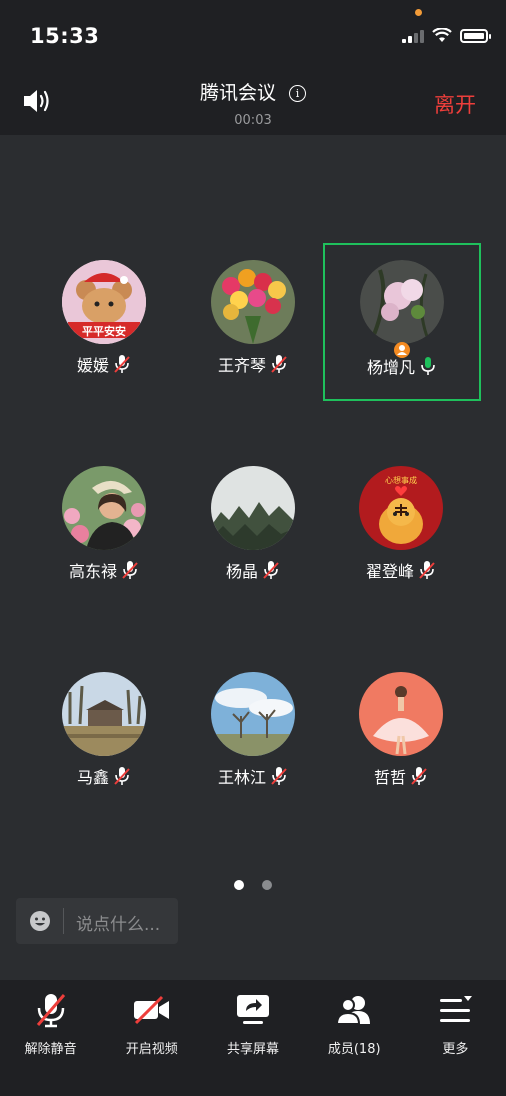  What do you see at coordinates (241, 365) in the screenshot?
I see `participant-name: 王齐琴` at bounding box center [241, 365].